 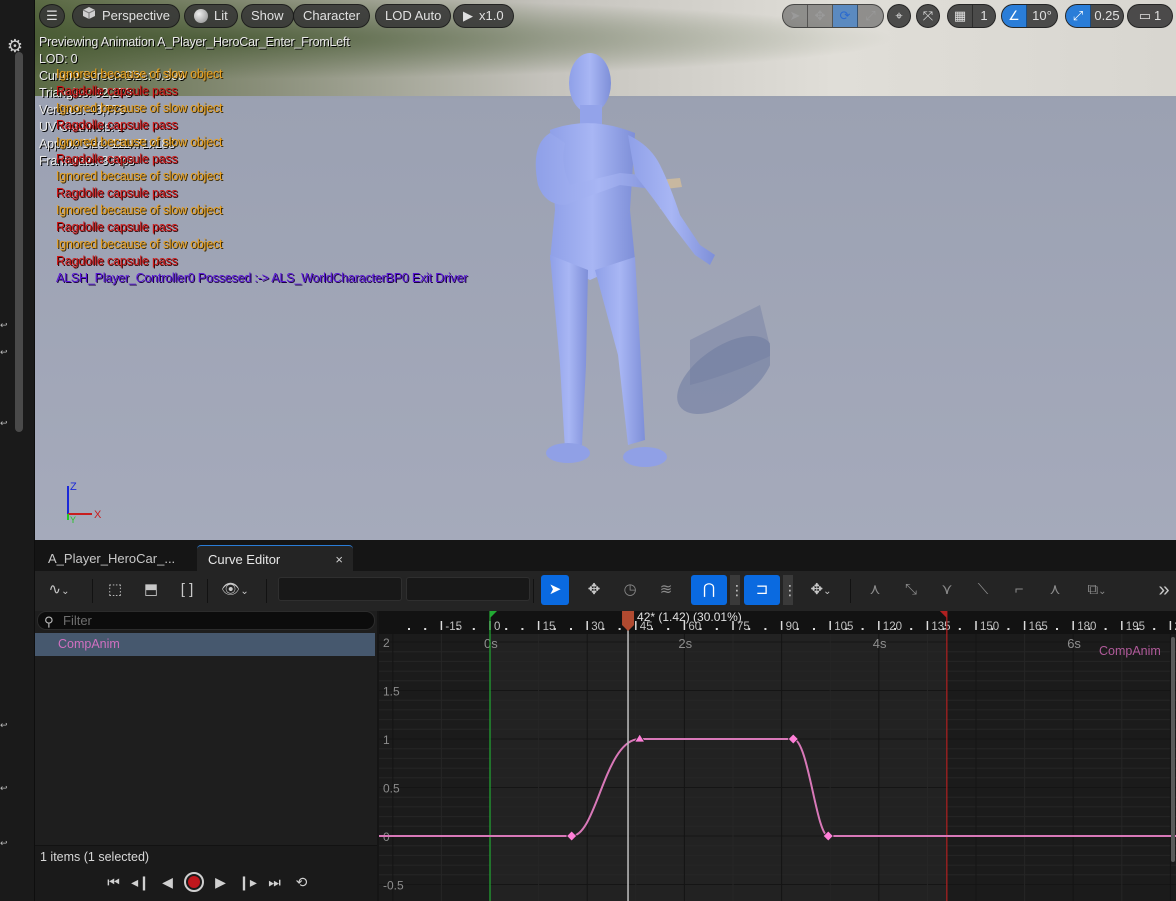 I want to click on time-snap-options: ⋮, so click(x=737, y=590).